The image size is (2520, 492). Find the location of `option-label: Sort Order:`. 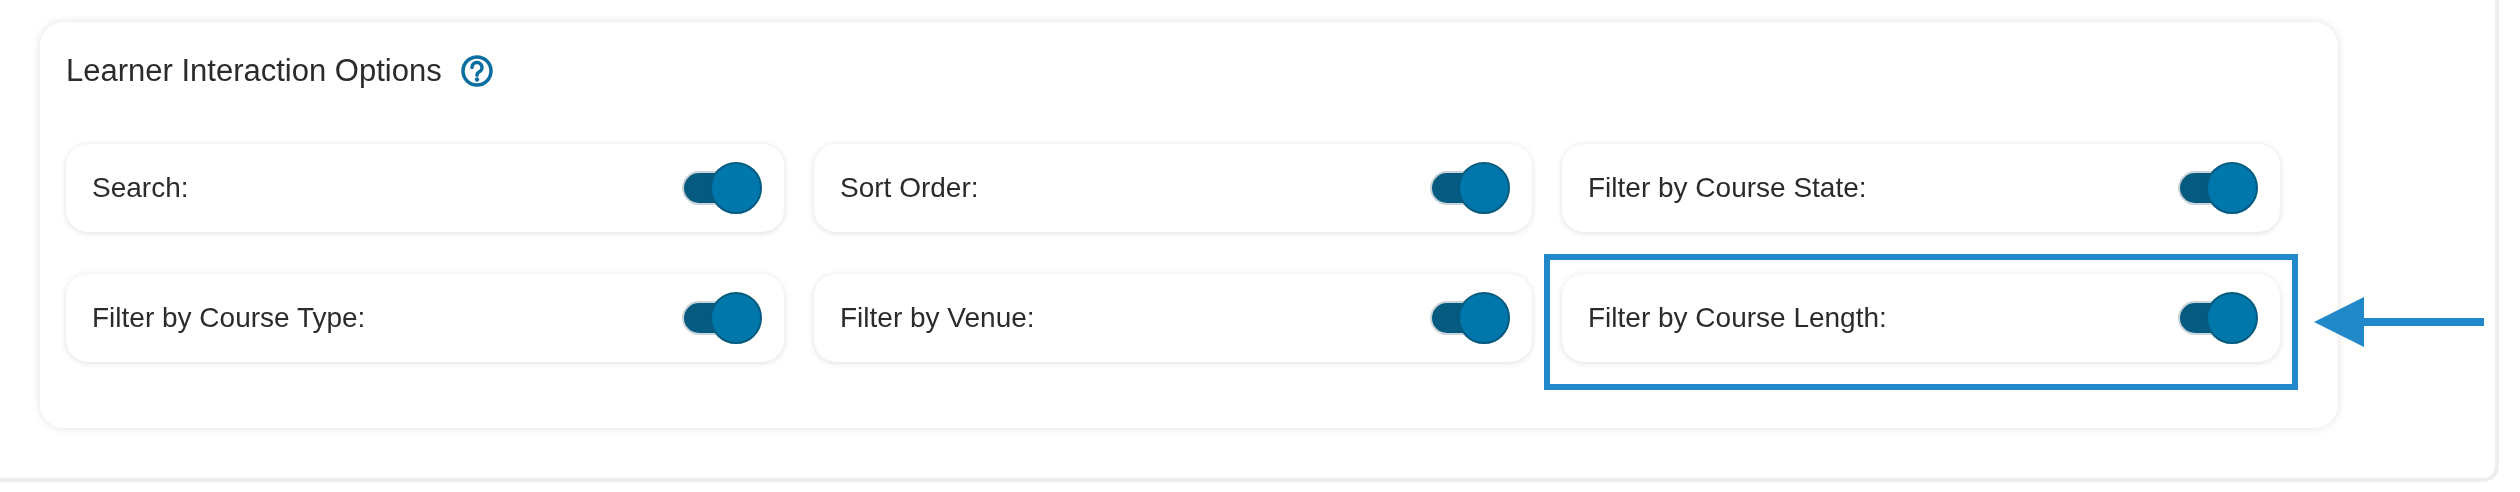

option-label: Sort Order: is located at coordinates (909, 188).